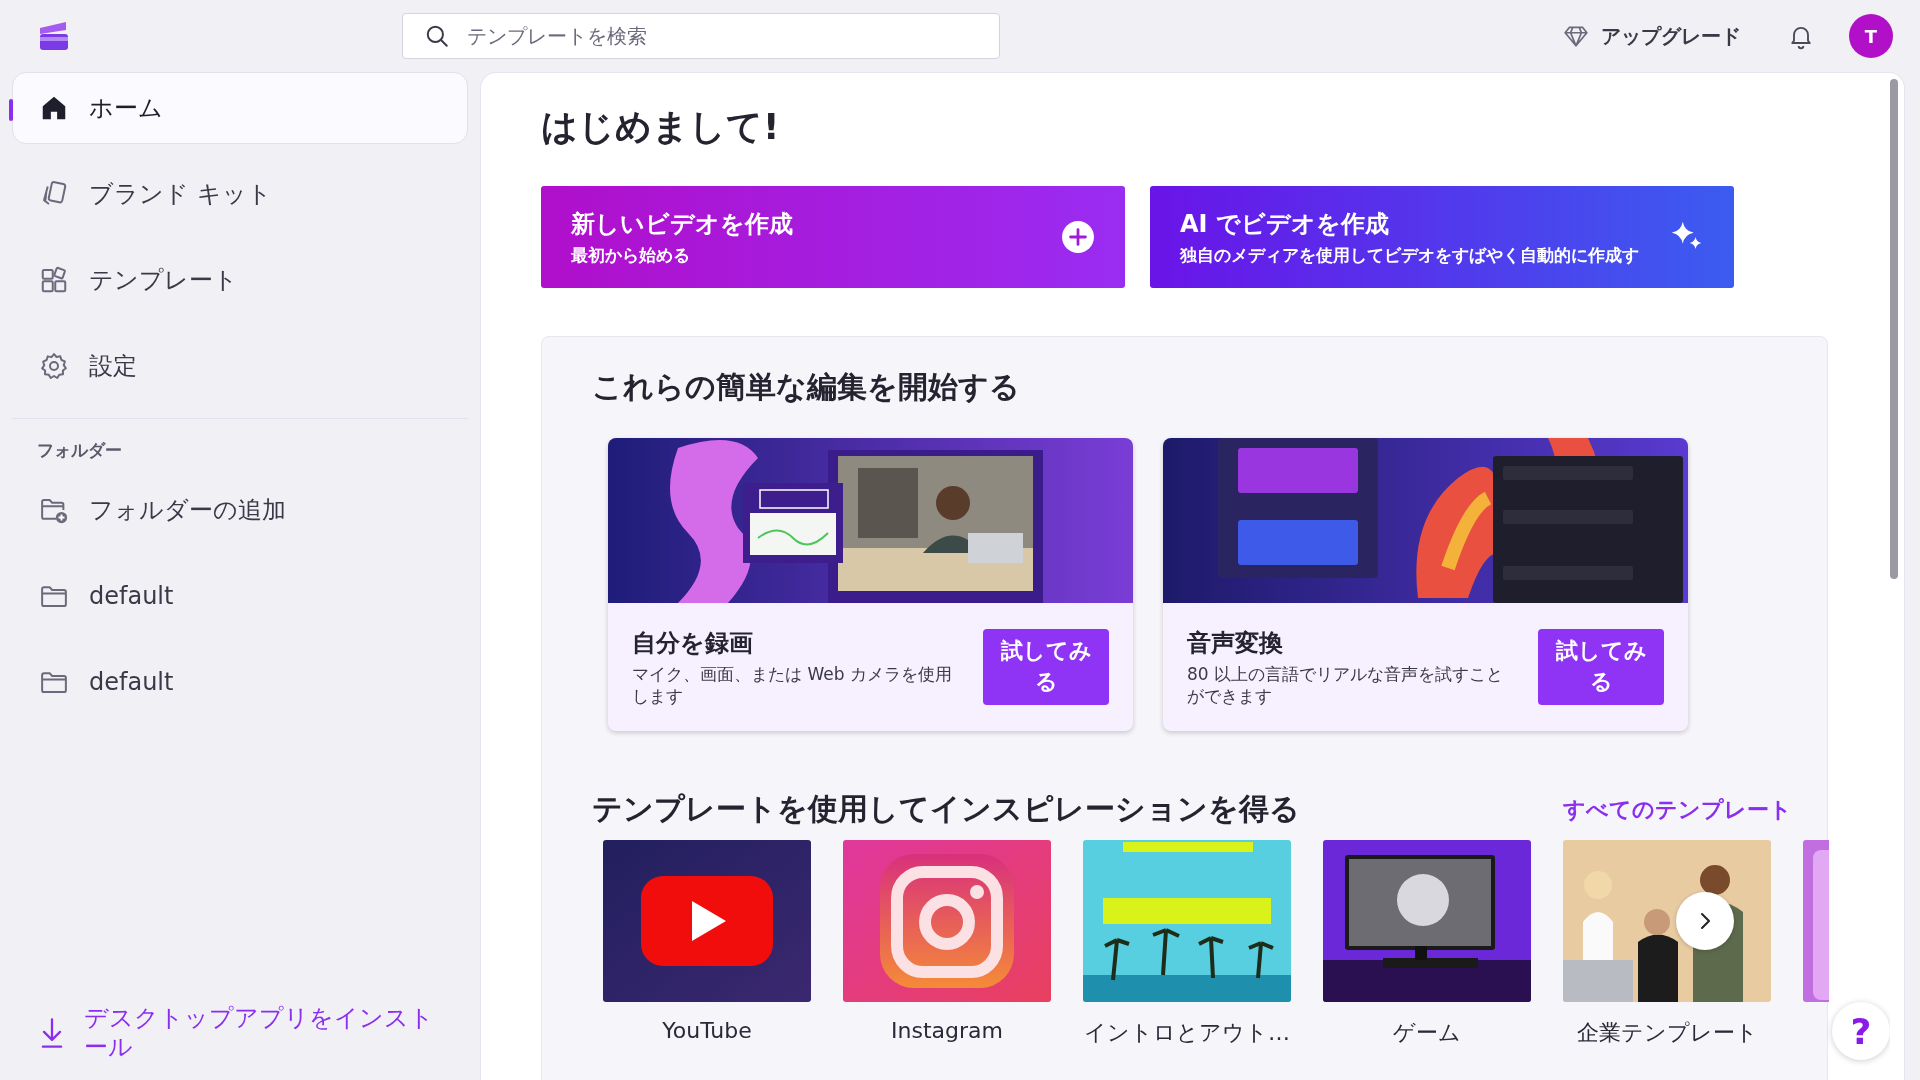  Describe the element at coordinates (693, 643) in the screenshot. I see `card-title: 自分を録画` at that location.